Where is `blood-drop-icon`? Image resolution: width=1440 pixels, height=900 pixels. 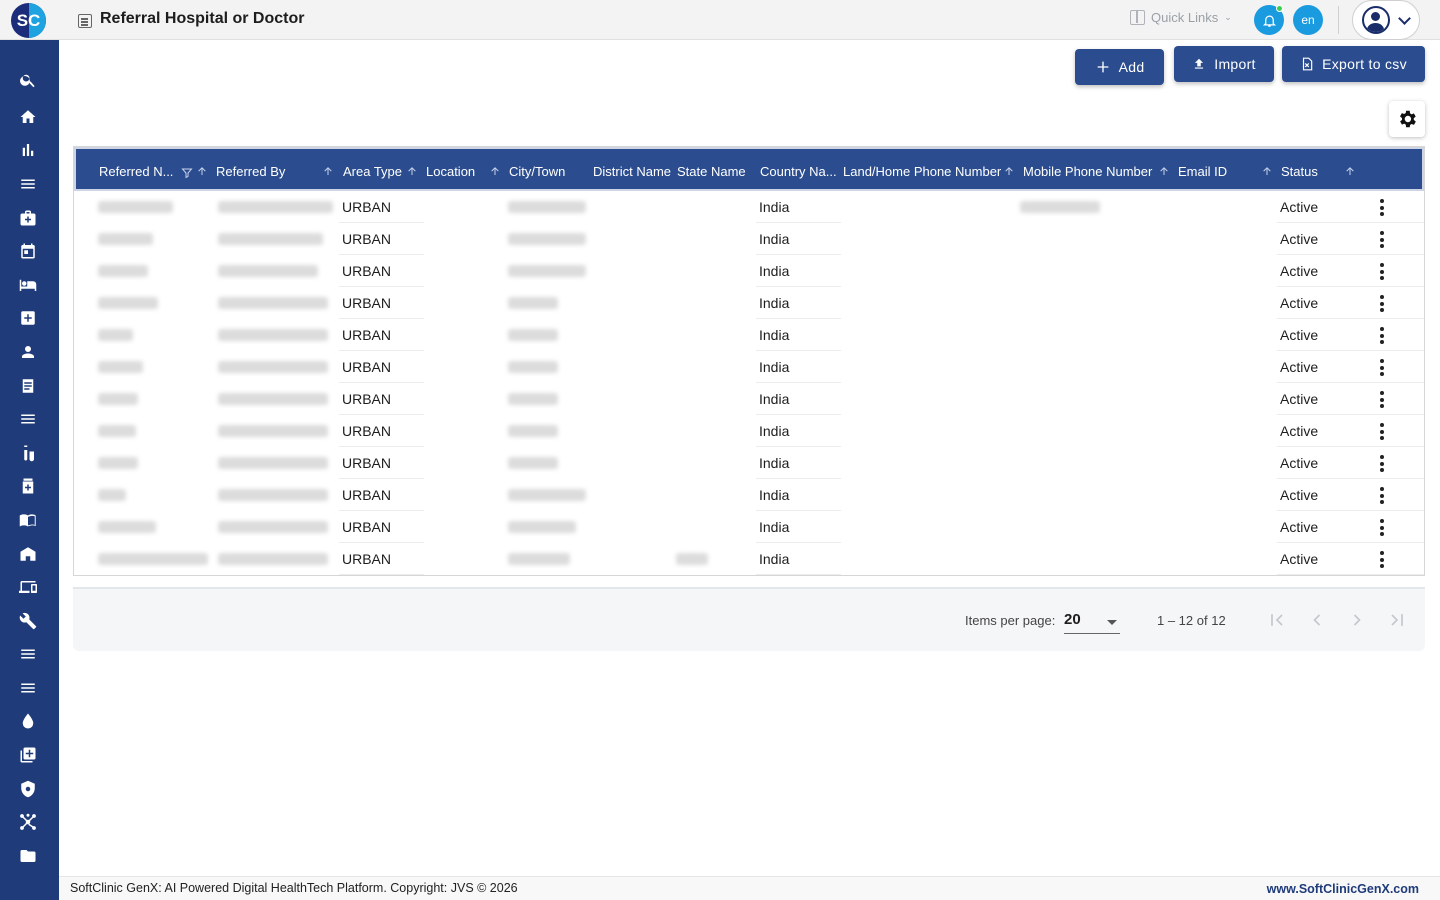 blood-drop-icon is located at coordinates (28, 721).